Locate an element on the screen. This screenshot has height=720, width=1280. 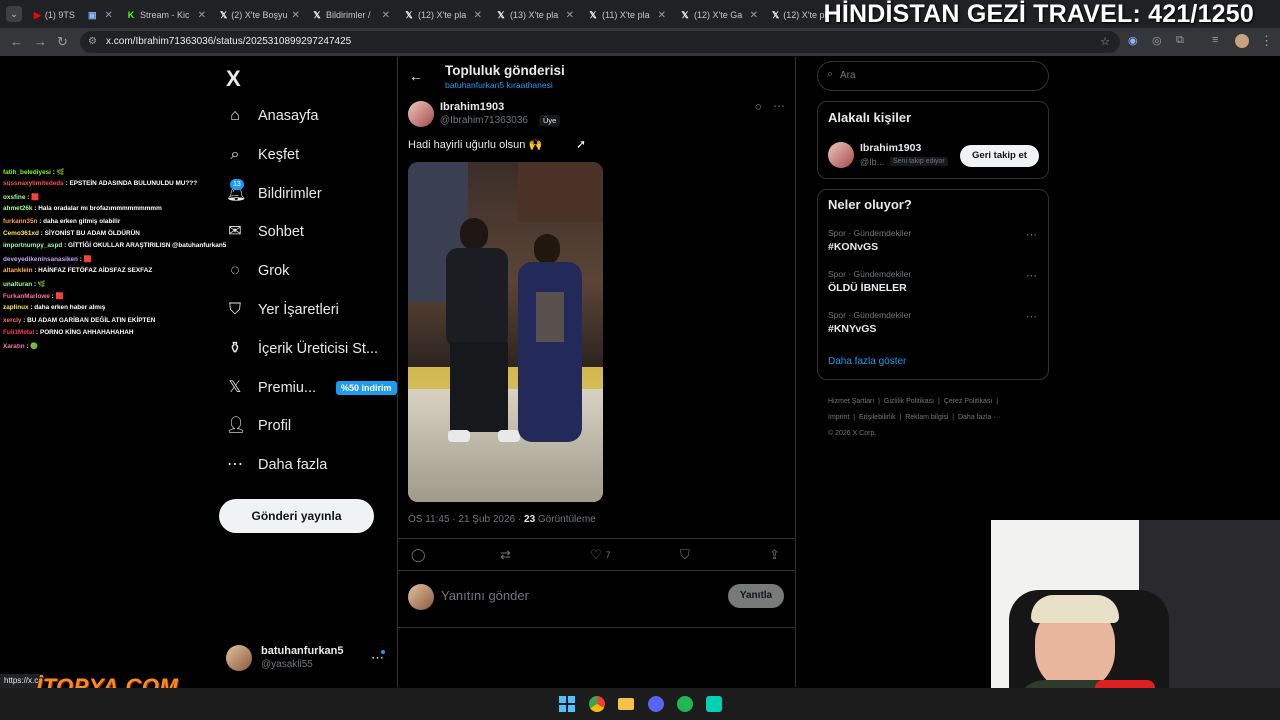
divider is located at coordinates (596, 538).